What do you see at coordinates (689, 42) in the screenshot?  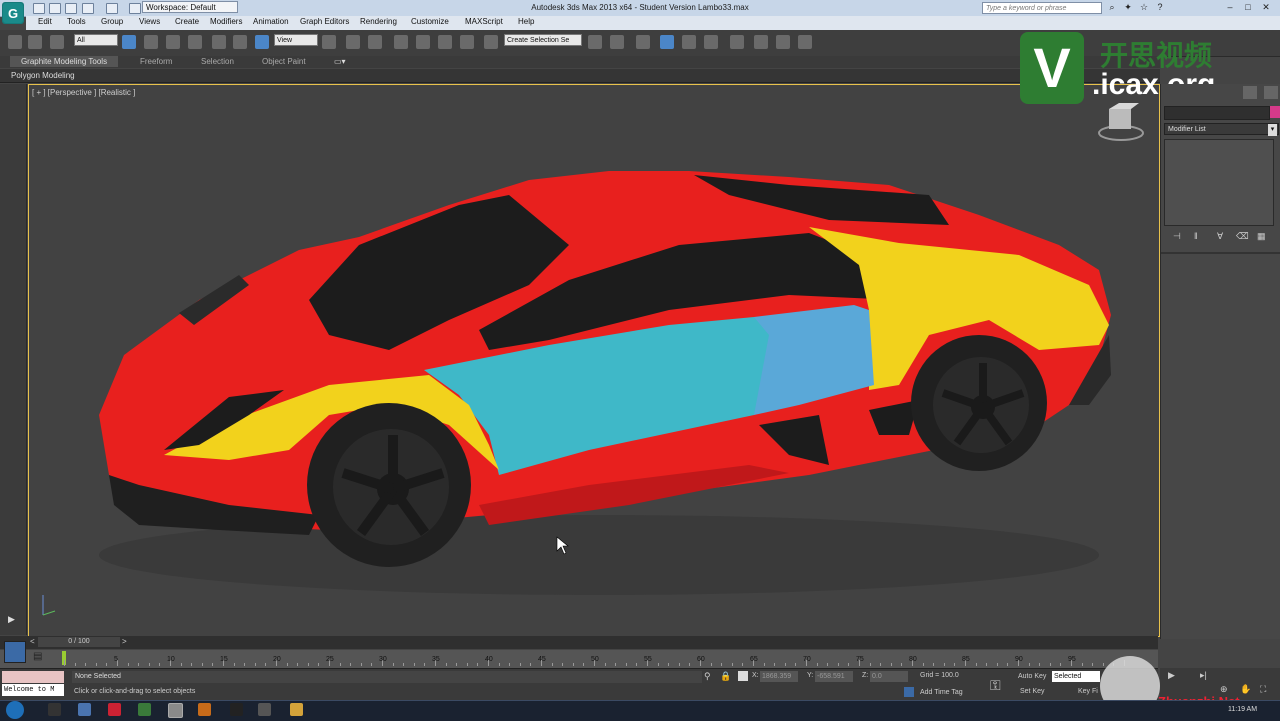 I see `curve-editor-icon` at bounding box center [689, 42].